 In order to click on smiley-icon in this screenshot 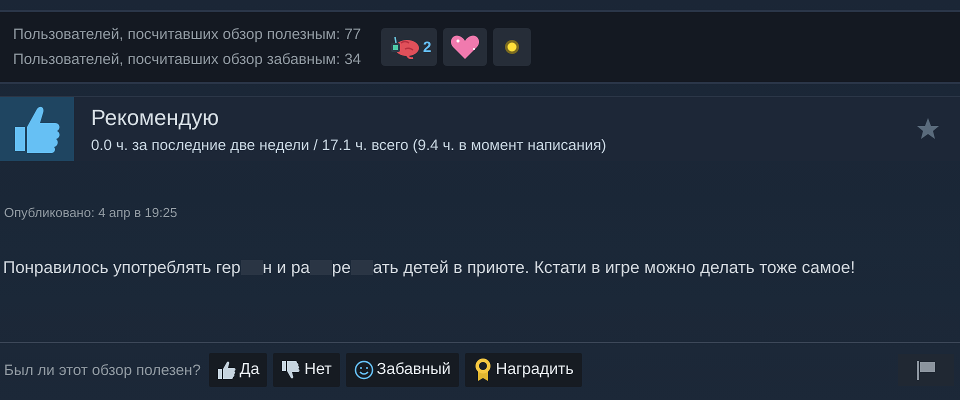, I will do `click(364, 370)`.